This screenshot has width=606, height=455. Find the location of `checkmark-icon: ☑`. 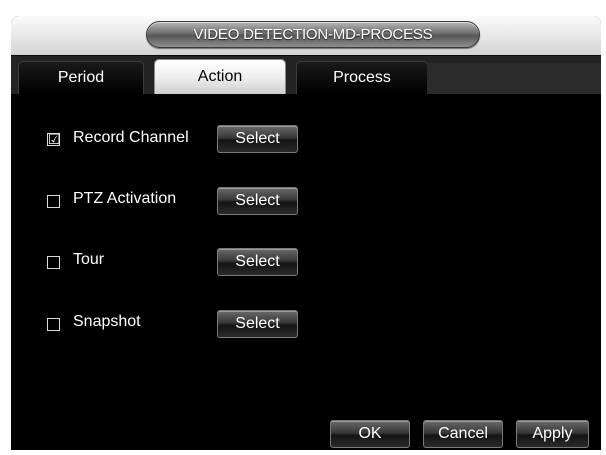

checkmark-icon: ☑ is located at coordinates (54, 139).